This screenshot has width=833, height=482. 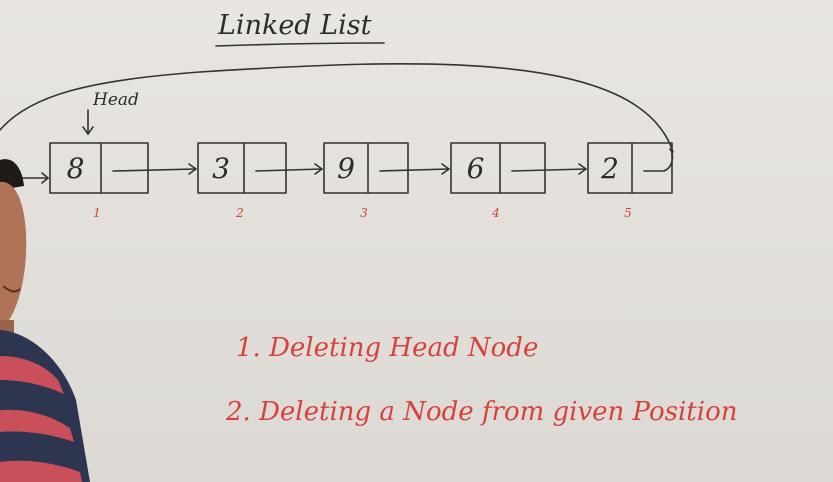 What do you see at coordinates (630, 181) in the screenshot?
I see `list-node: 25` at bounding box center [630, 181].